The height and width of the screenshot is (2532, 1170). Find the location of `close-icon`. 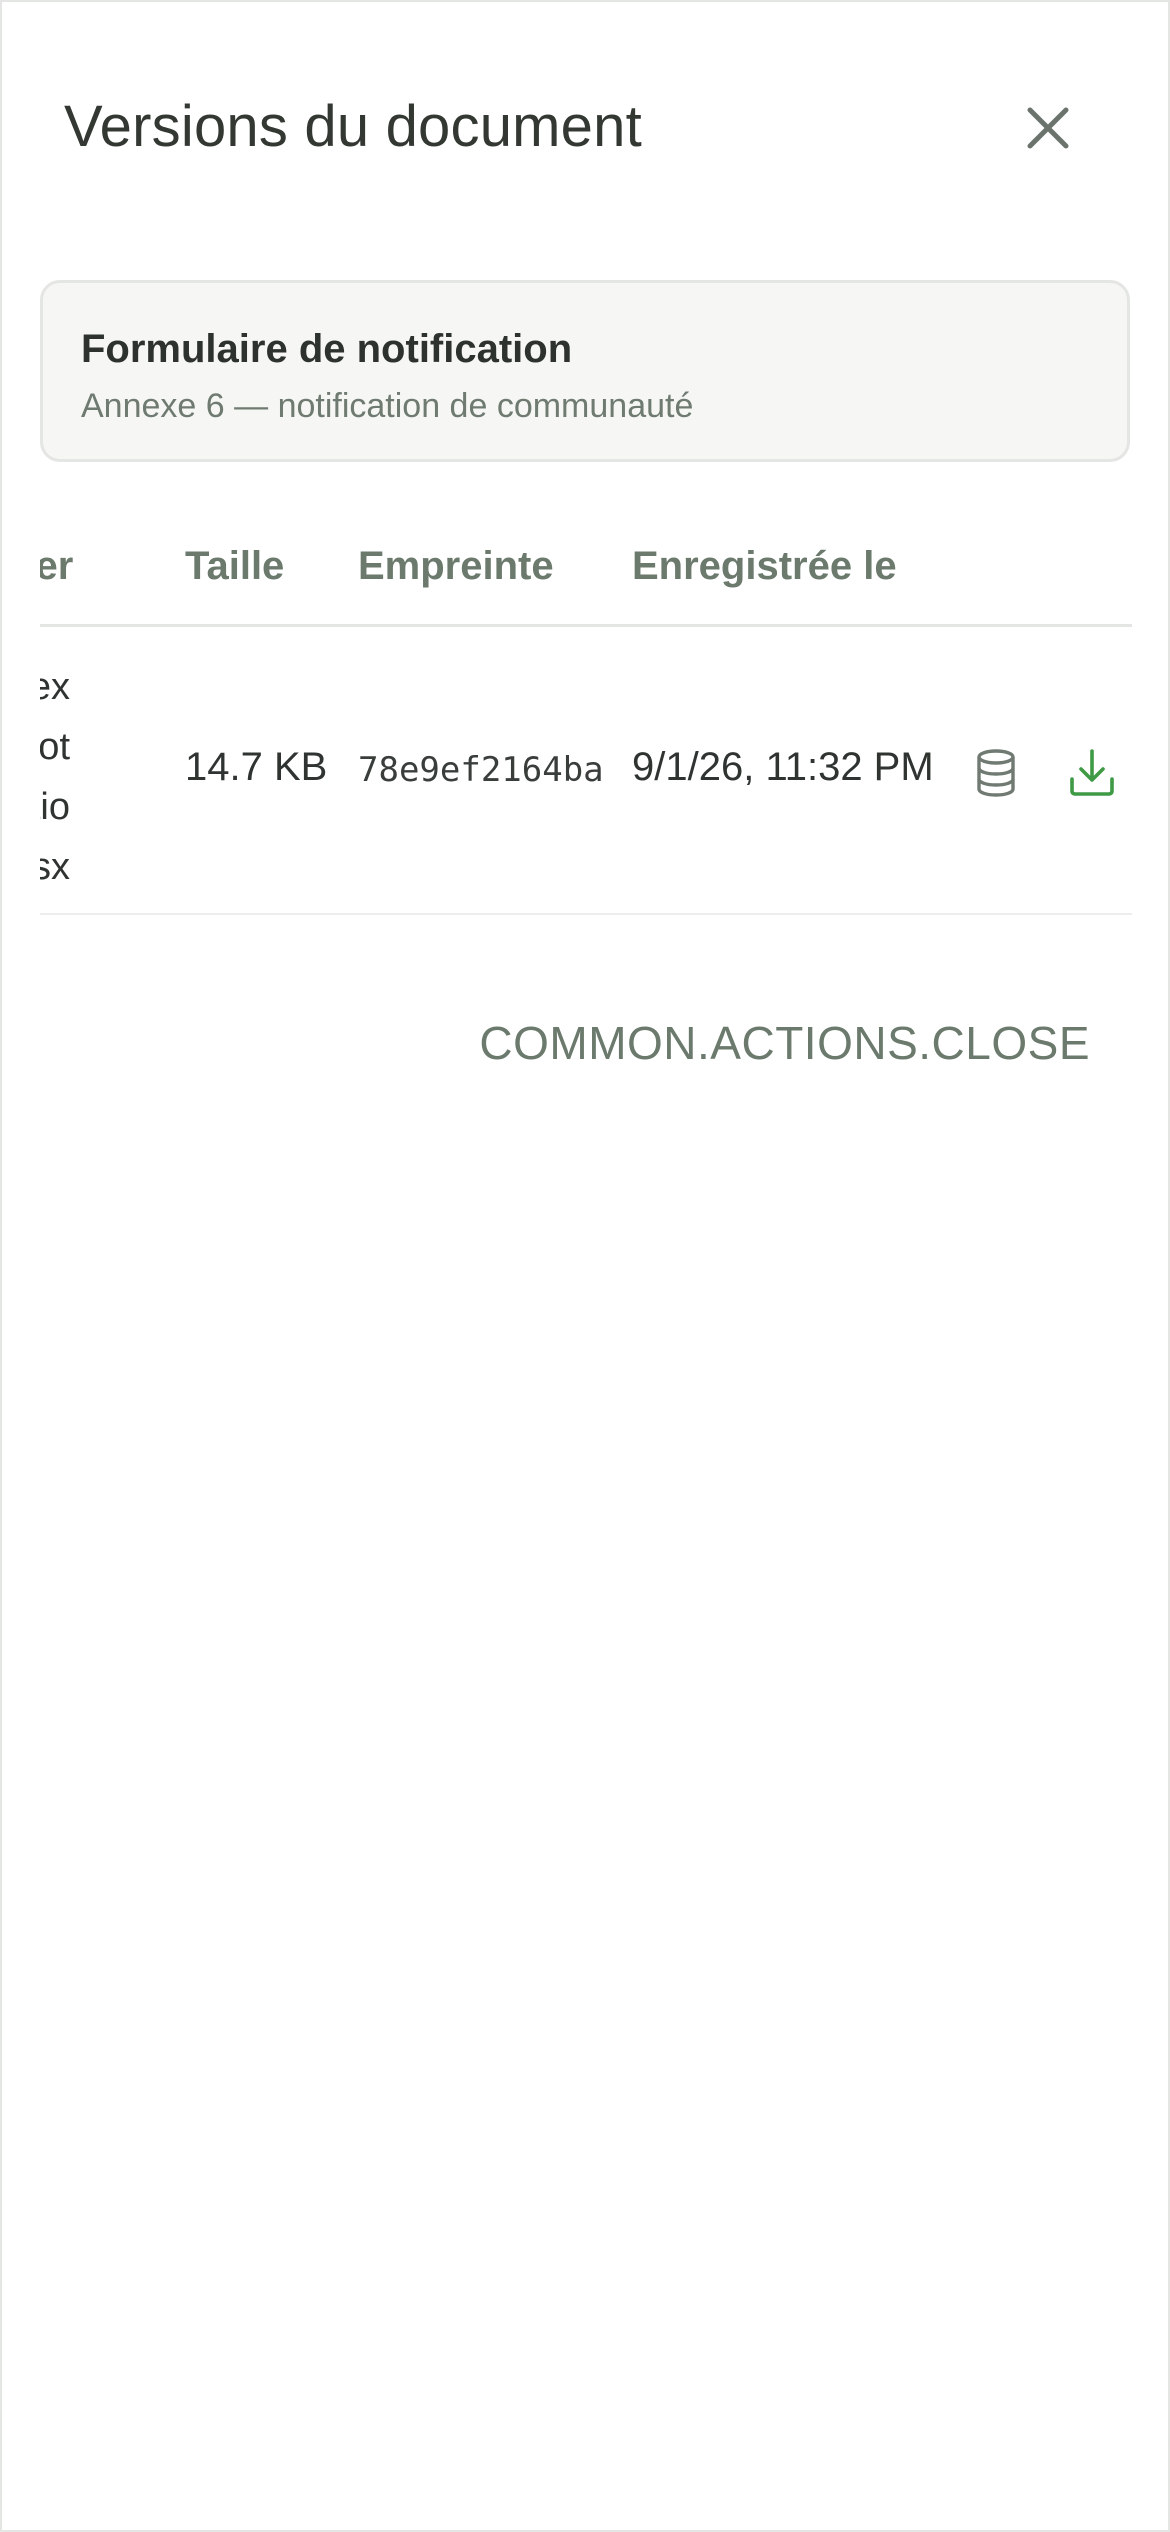

close-icon is located at coordinates (1048, 128).